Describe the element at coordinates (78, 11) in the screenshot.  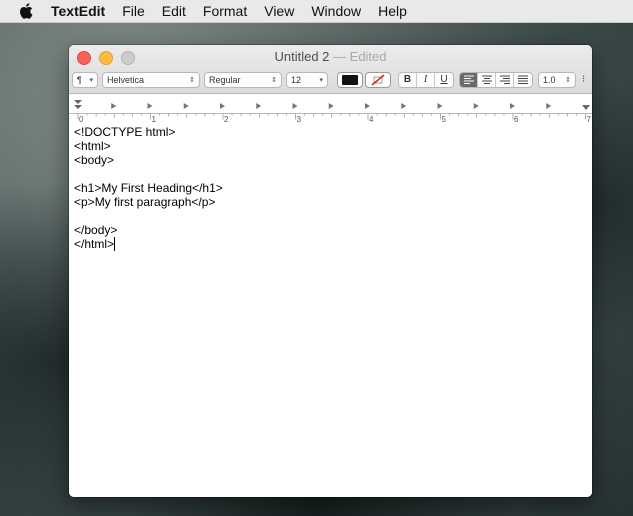
I see `menu-app-name: TextEdit` at that location.